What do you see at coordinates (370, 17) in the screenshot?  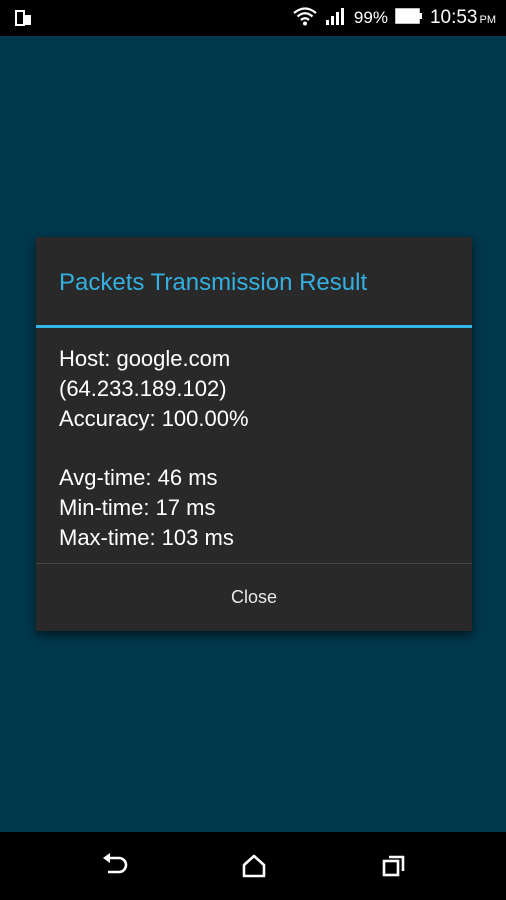 I see `battery-percent: 99%` at bounding box center [370, 17].